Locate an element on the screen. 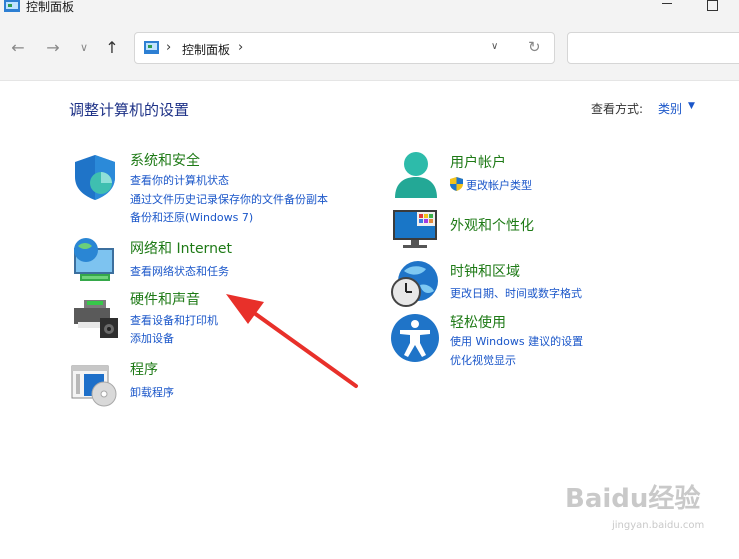  page-title: 调整计算机的设置 is located at coordinates (129, 110).